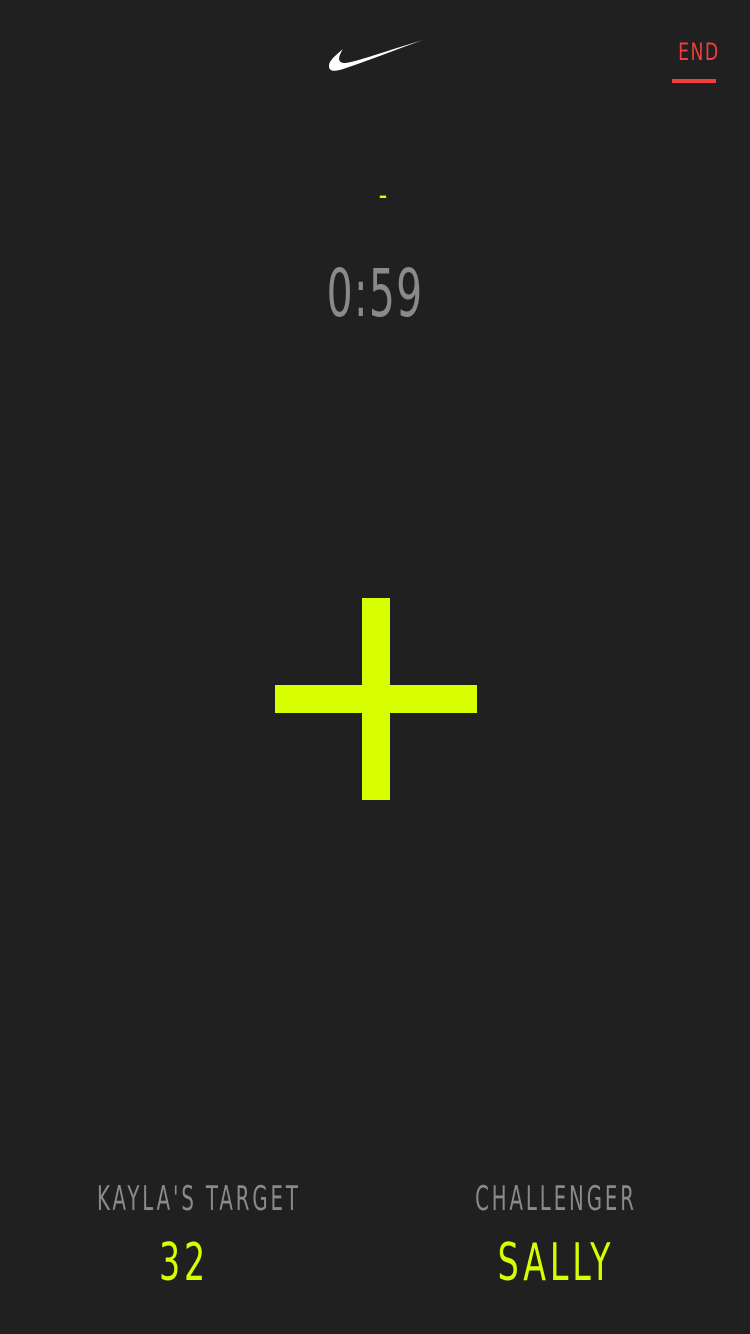 The width and height of the screenshot is (750, 1334). Describe the element at coordinates (694, 81) in the screenshot. I see `end-underline` at that location.